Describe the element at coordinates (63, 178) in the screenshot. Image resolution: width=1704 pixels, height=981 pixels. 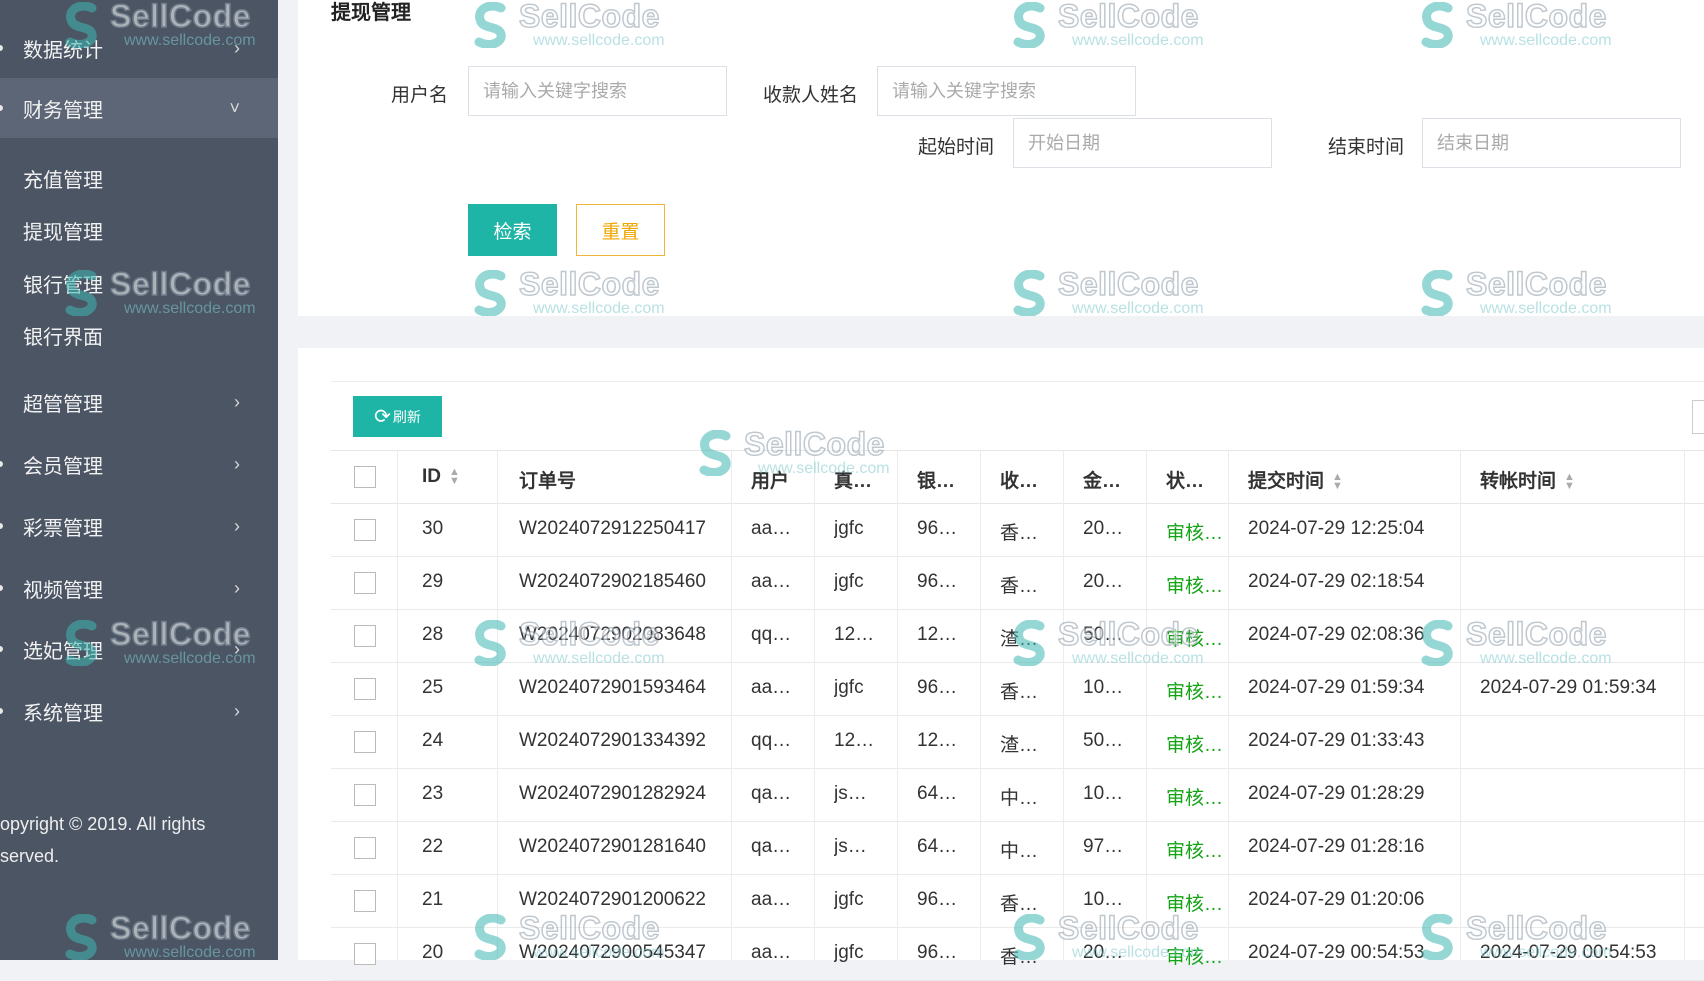
I see `sidebar-subitem-recharge: 充值管理` at that location.